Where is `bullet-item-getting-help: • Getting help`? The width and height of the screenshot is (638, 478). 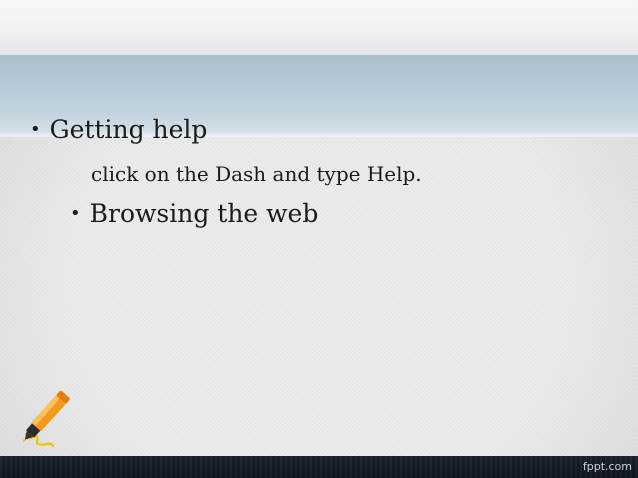
bullet-item-getting-help: • Getting help is located at coordinates (118, 129).